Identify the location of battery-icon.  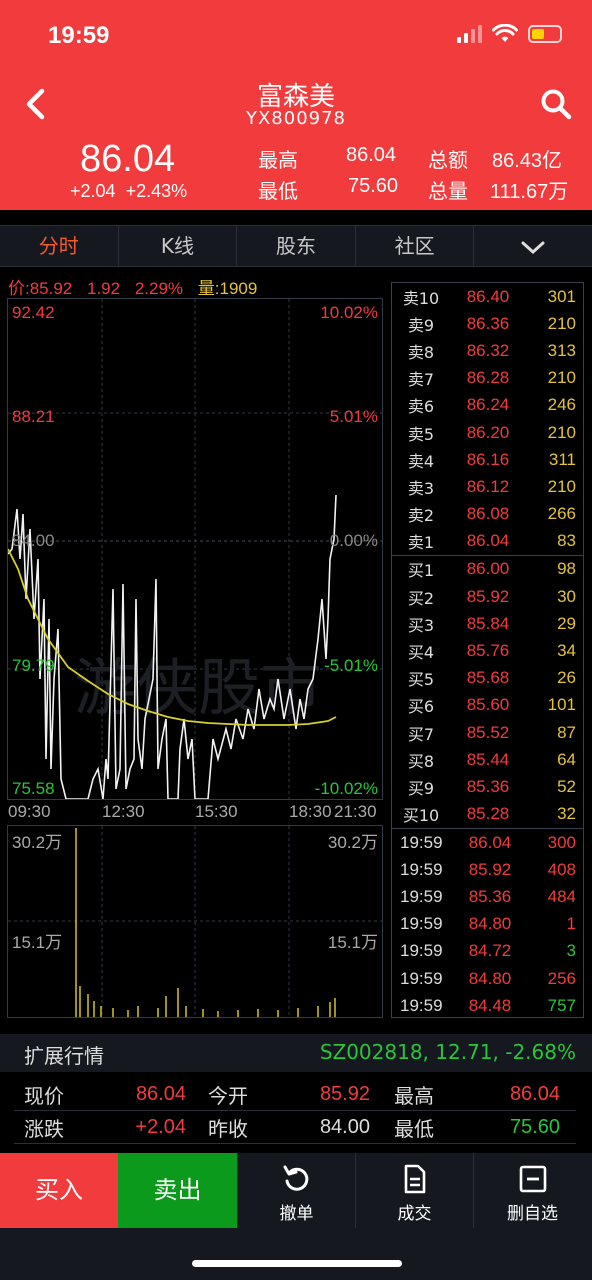
(545, 34).